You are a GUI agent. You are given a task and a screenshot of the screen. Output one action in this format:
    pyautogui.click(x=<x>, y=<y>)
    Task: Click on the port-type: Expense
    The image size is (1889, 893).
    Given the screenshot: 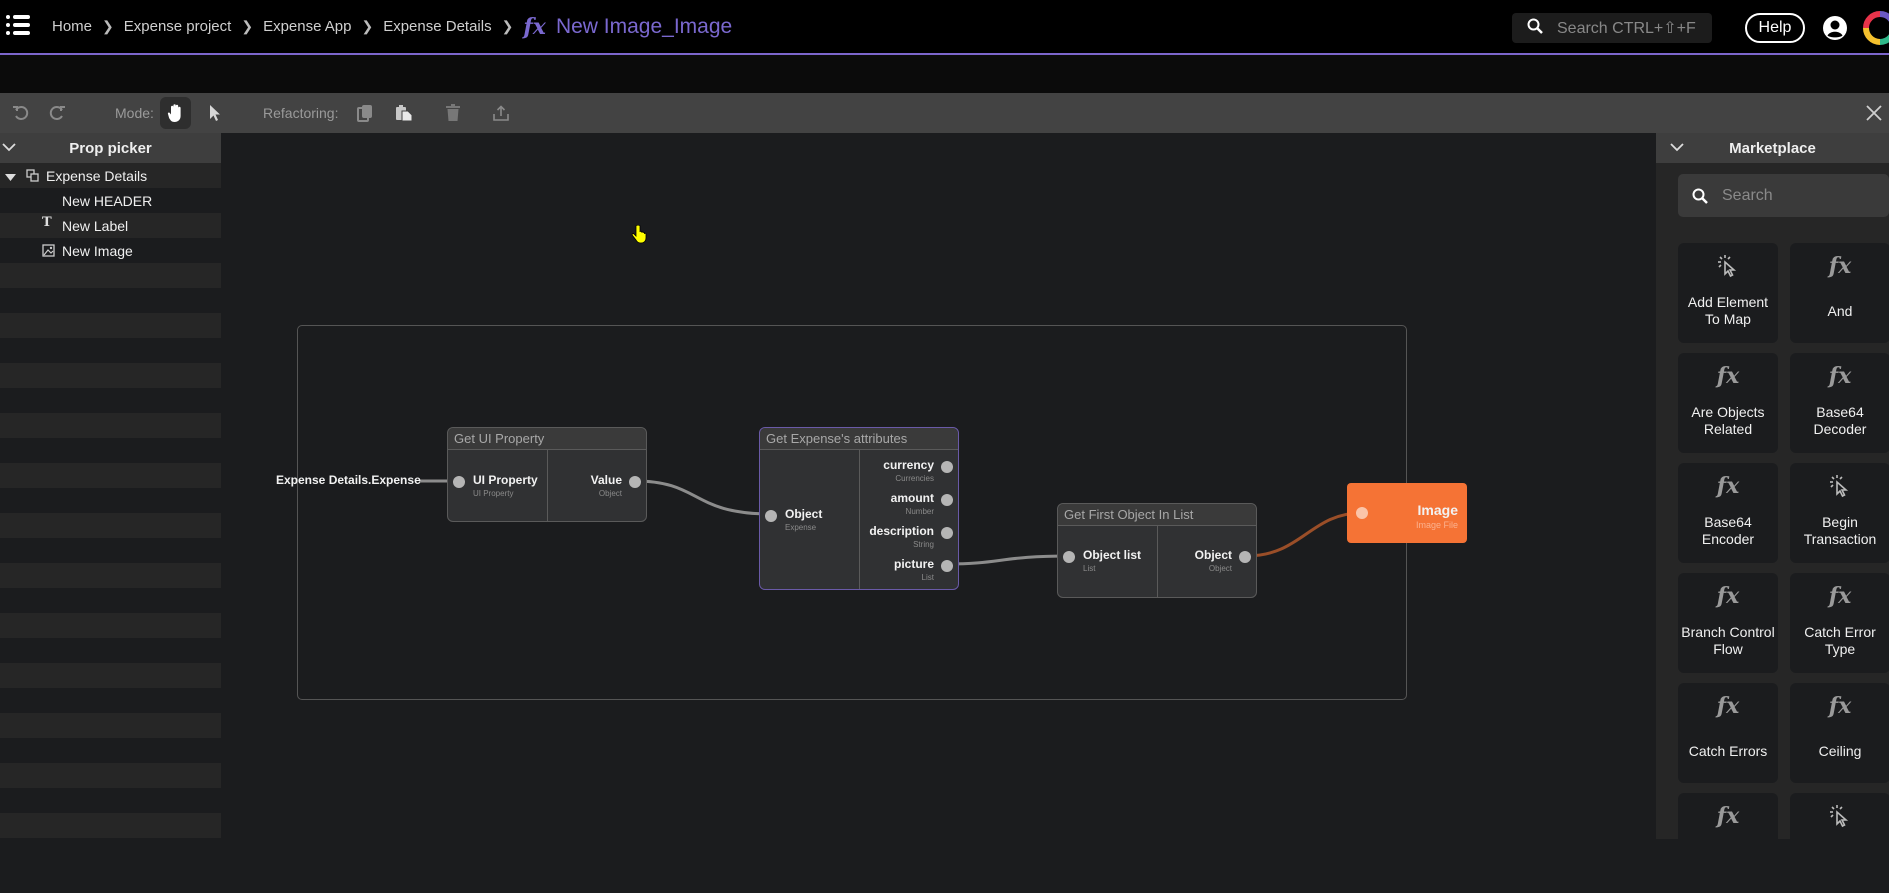 What is the action you would take?
    pyautogui.click(x=801, y=527)
    